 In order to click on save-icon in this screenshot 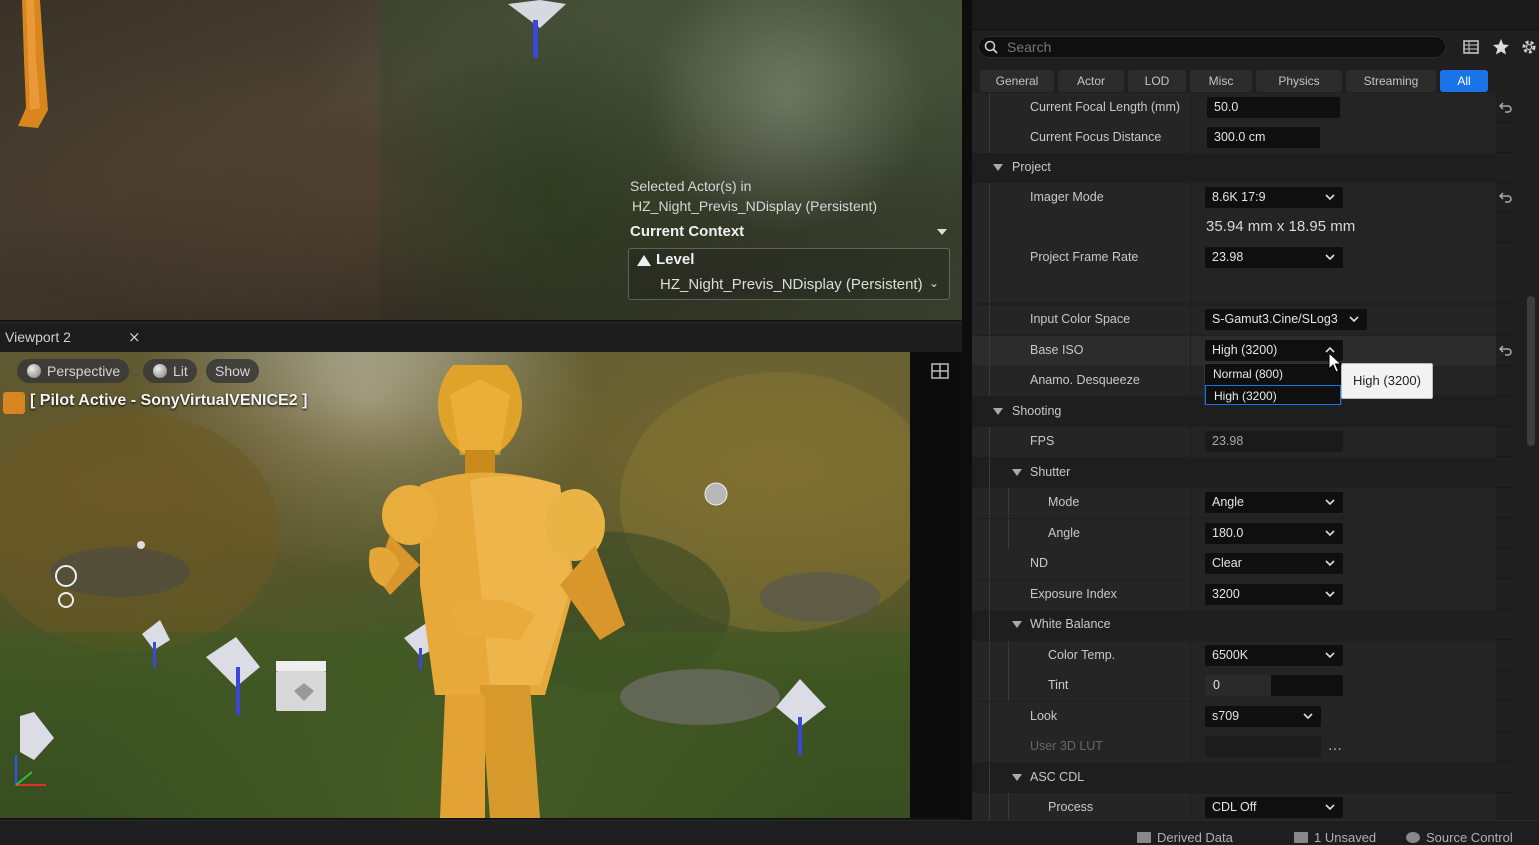, I will do `click(1301, 837)`.